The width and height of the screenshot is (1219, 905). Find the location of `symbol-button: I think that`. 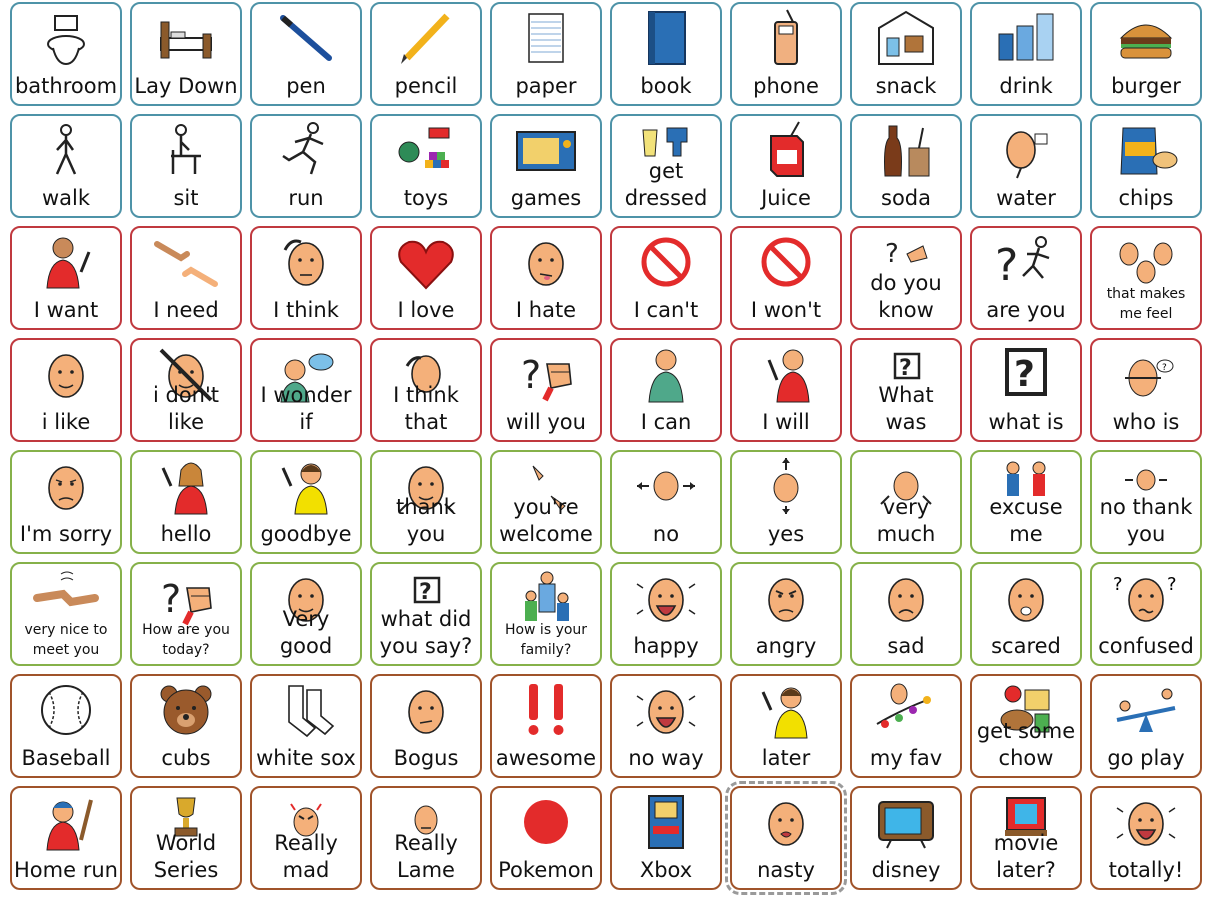

symbol-button: I think that is located at coordinates (426, 390).